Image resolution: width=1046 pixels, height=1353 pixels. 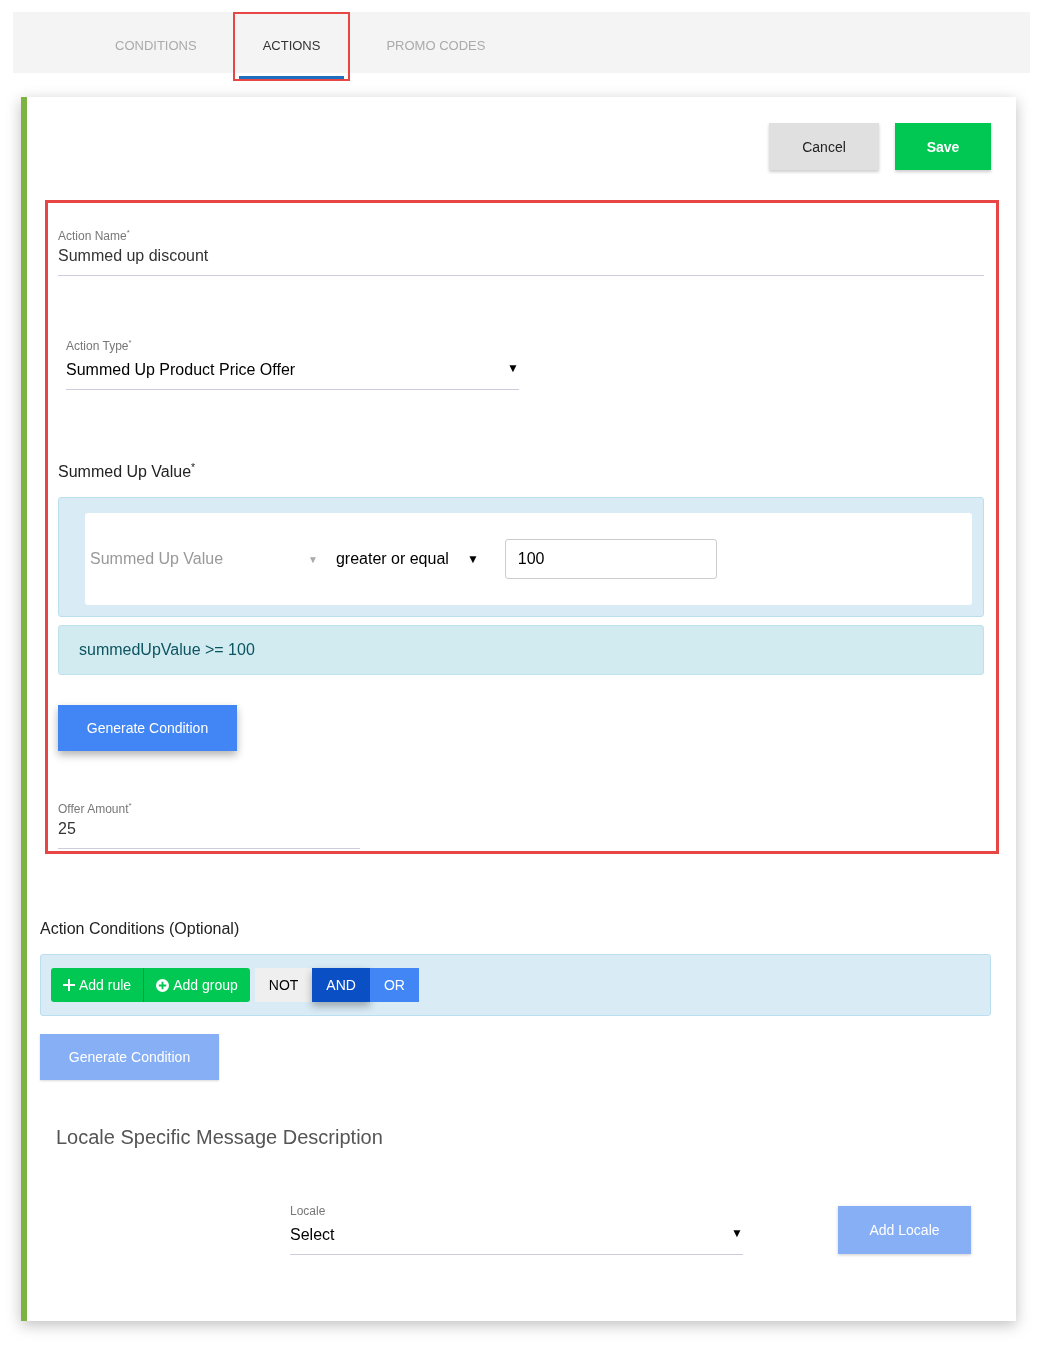 I want to click on cancel-button: Cancel, so click(x=824, y=146).